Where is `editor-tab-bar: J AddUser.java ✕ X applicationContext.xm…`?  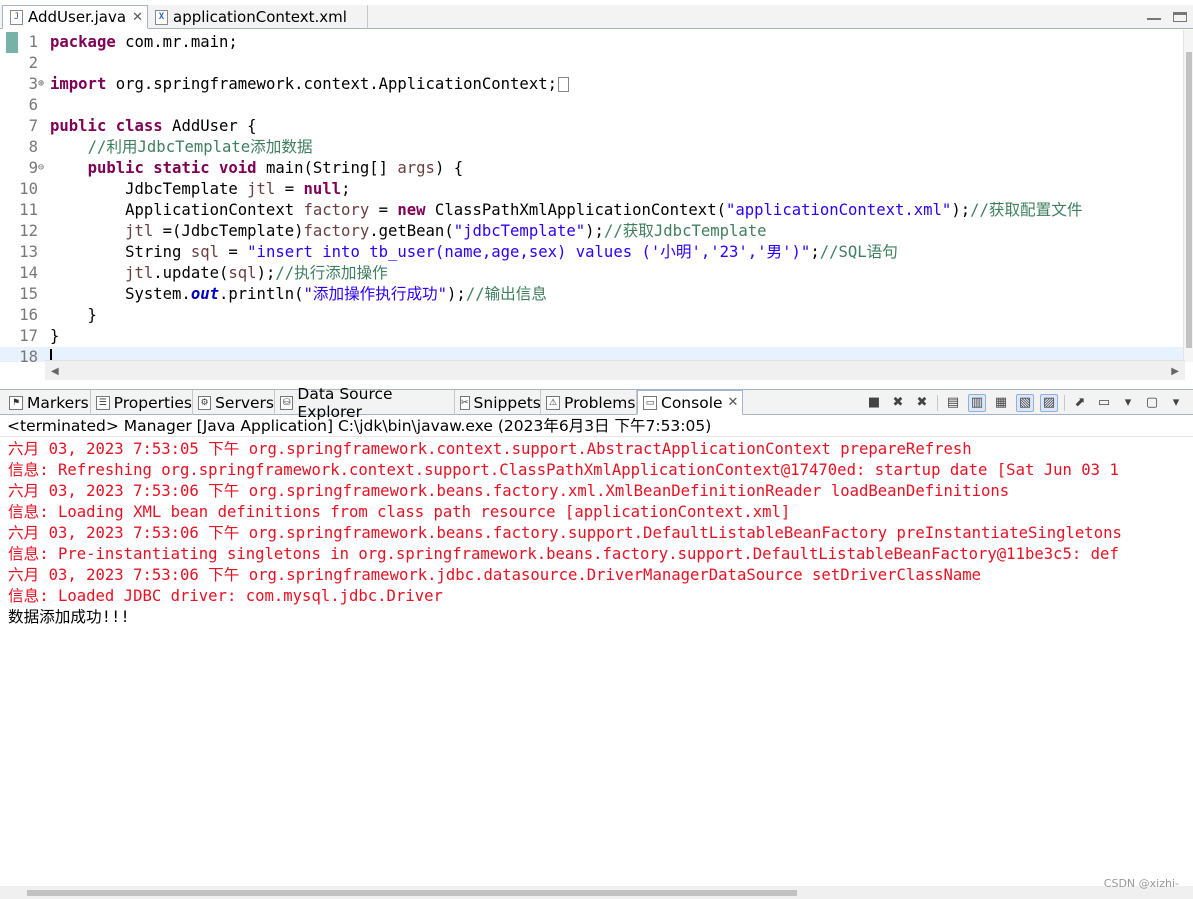
editor-tab-bar: J AddUser.java ✕ X applicationContext.xm… is located at coordinates (596, 17).